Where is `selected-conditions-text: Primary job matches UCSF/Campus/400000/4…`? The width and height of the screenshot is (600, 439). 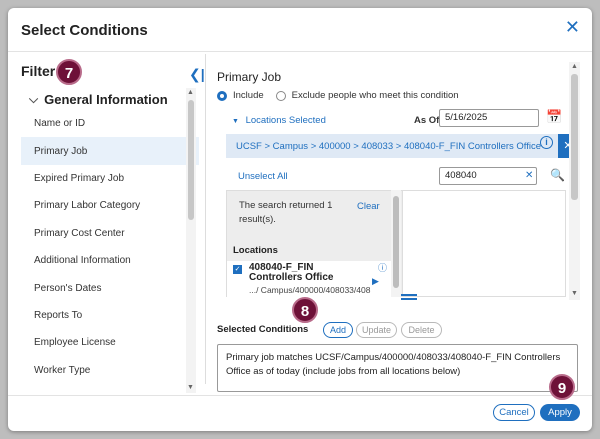 selected-conditions-text: Primary job matches UCSF/Campus/400000/4… is located at coordinates (397, 368).